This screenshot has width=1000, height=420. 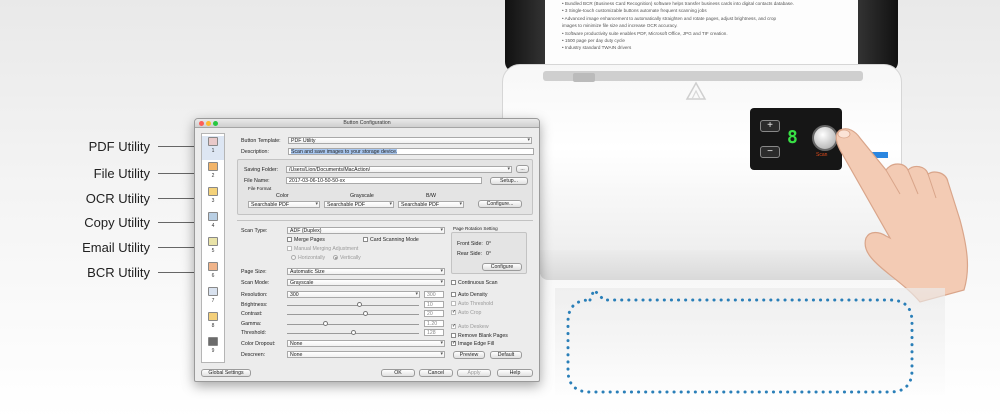 I want to click on auto-density-checkbox, so click(x=453, y=294).